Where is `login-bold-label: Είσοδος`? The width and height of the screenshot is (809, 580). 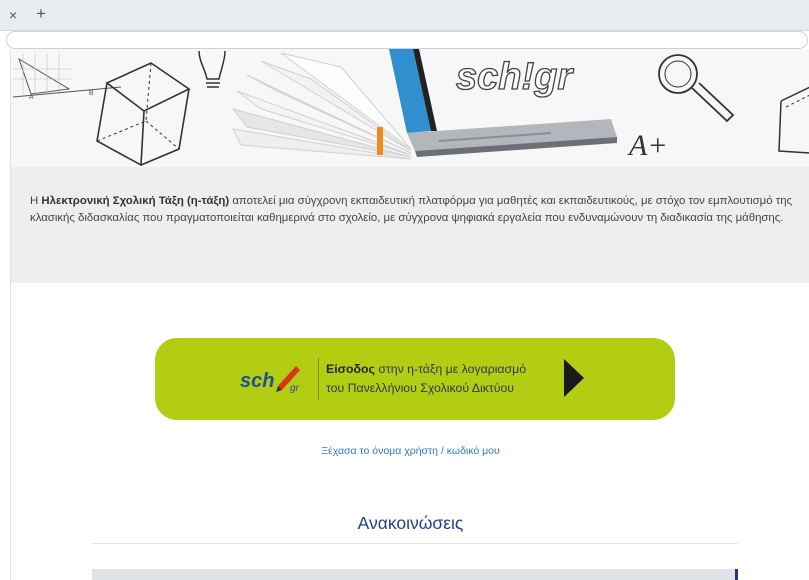
login-bold-label: Είσοδος is located at coordinates (350, 369).